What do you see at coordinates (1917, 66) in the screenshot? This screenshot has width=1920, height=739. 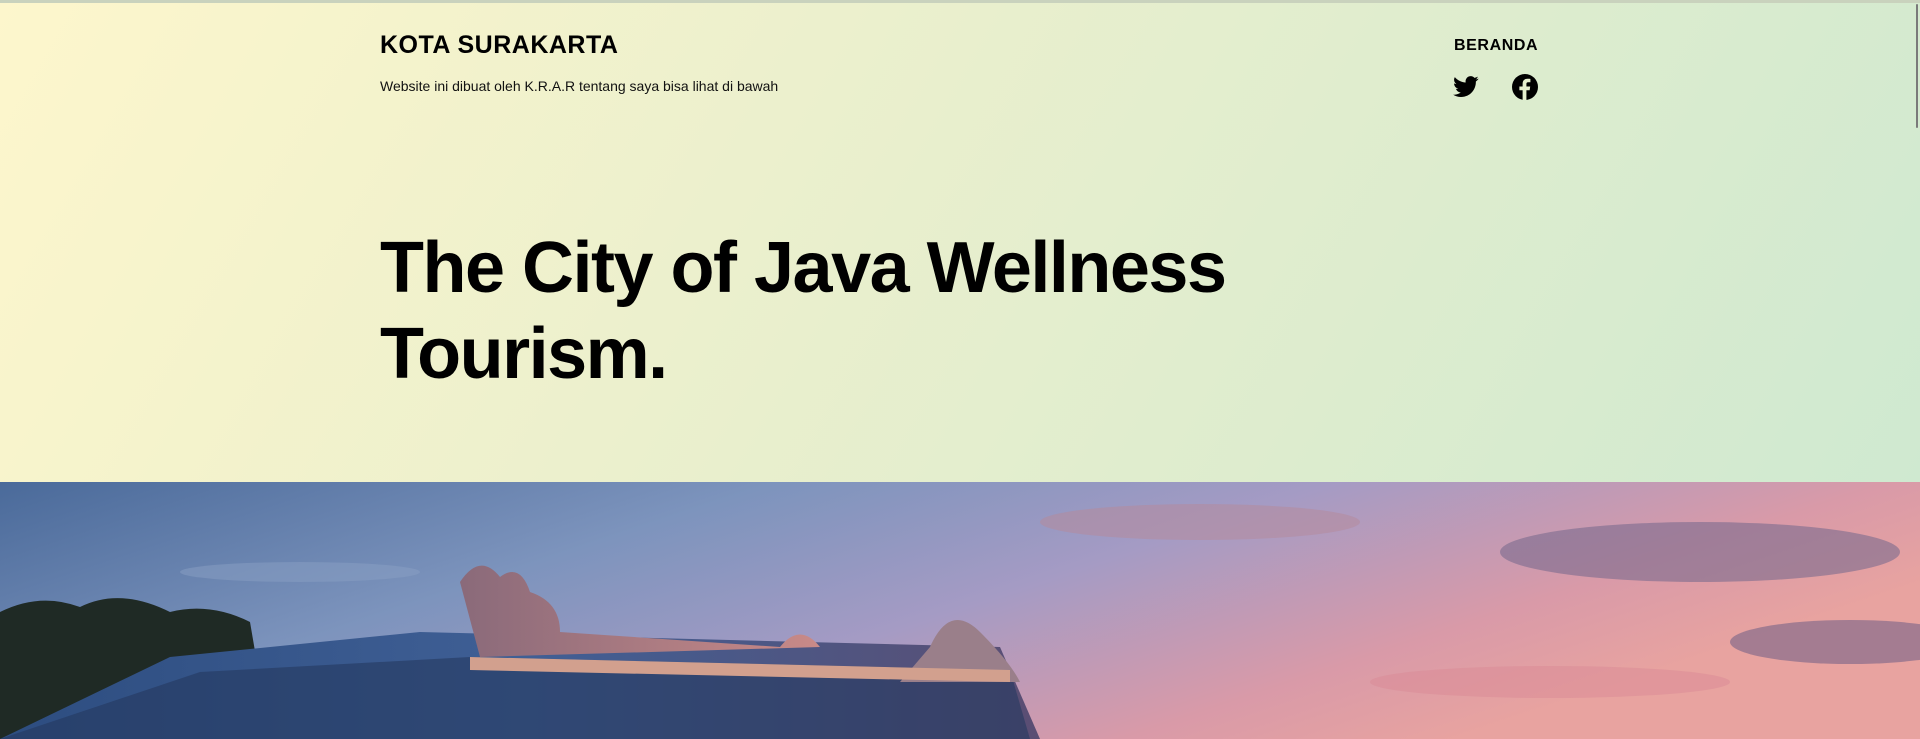 I see `scrollbar-thumb` at bounding box center [1917, 66].